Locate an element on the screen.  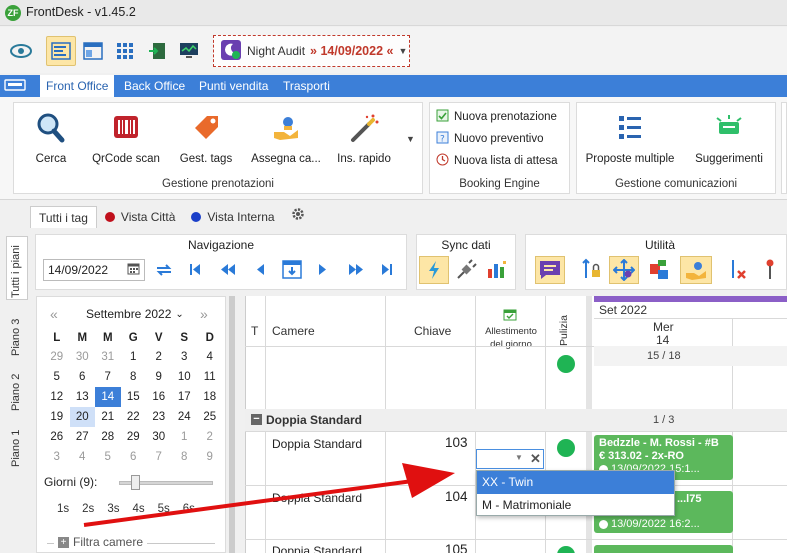
last-icon is located at coordinates (387, 271).